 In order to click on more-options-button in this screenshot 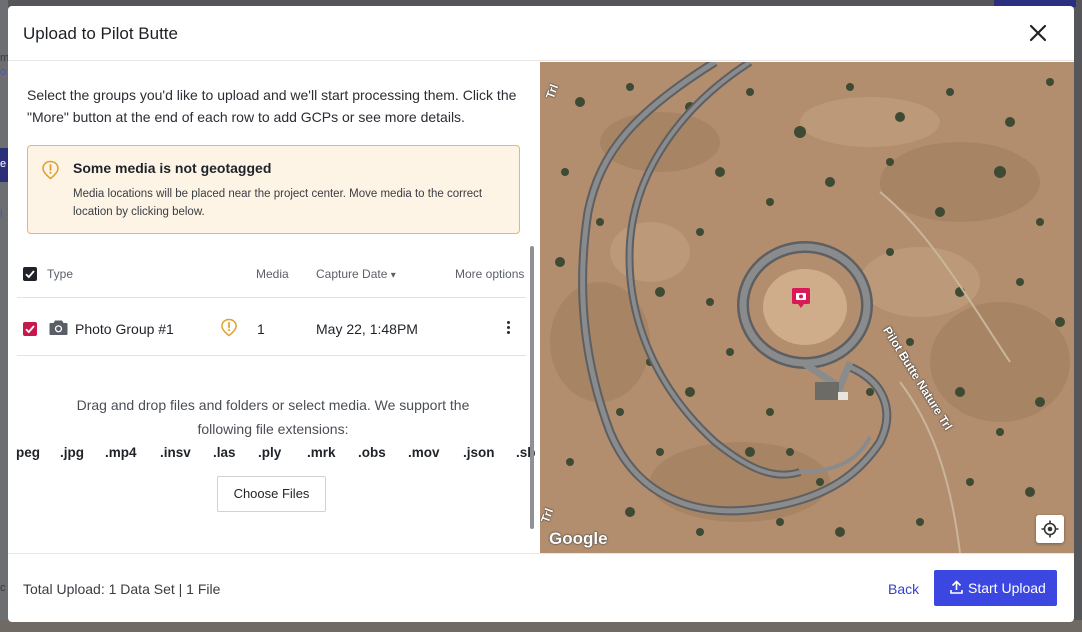, I will do `click(508, 328)`.